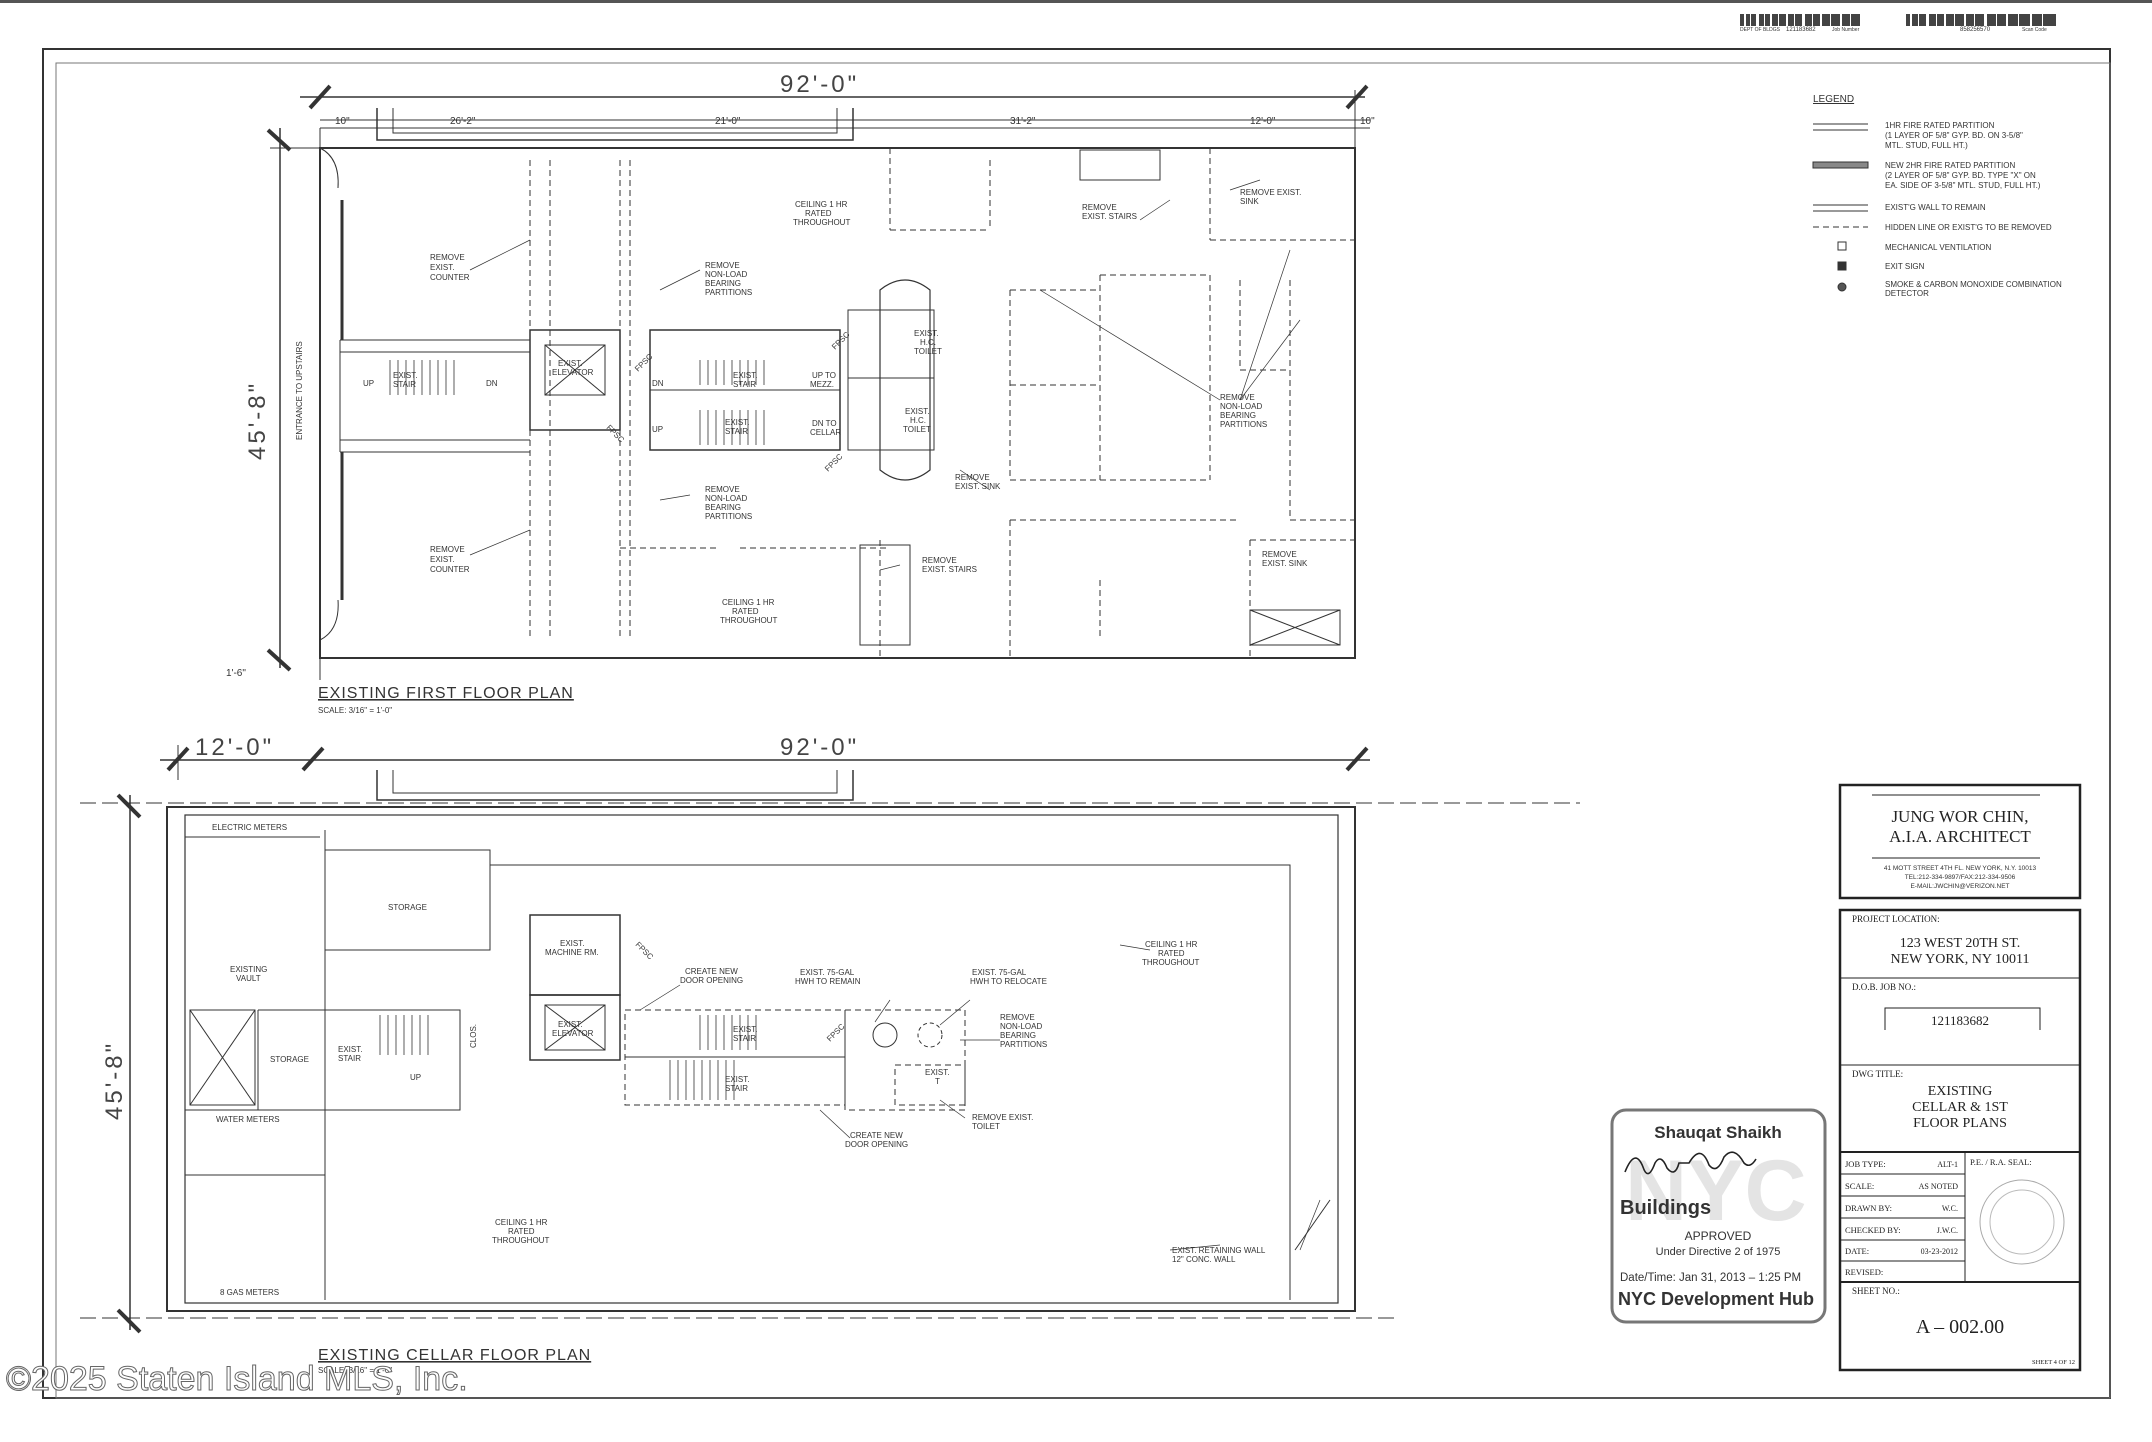 The image size is (2152, 1442). Describe the element at coordinates (928, 351) in the screenshot. I see `ff-toilet-a-3: TOILET` at that location.